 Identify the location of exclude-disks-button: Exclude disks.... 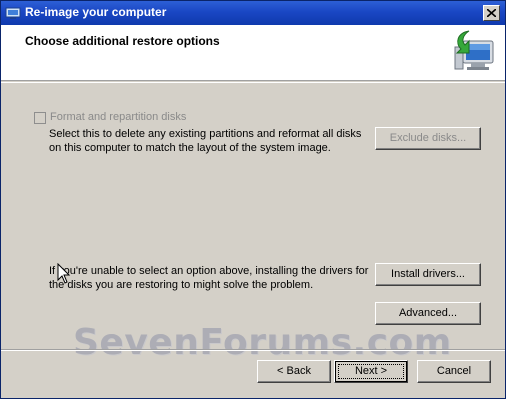
(428, 138).